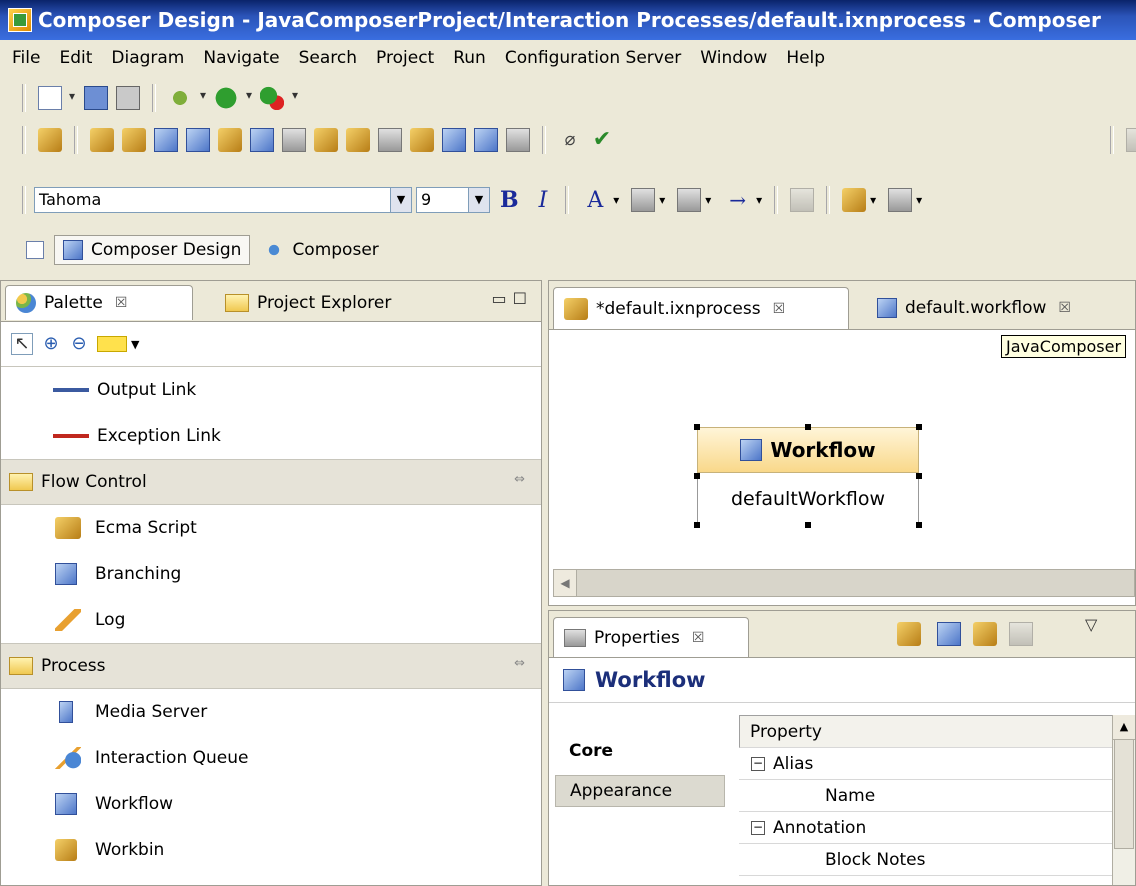 This screenshot has height=886, width=1136. What do you see at coordinates (737, 200) in the screenshot?
I see `arrow-style-button: →` at bounding box center [737, 200].